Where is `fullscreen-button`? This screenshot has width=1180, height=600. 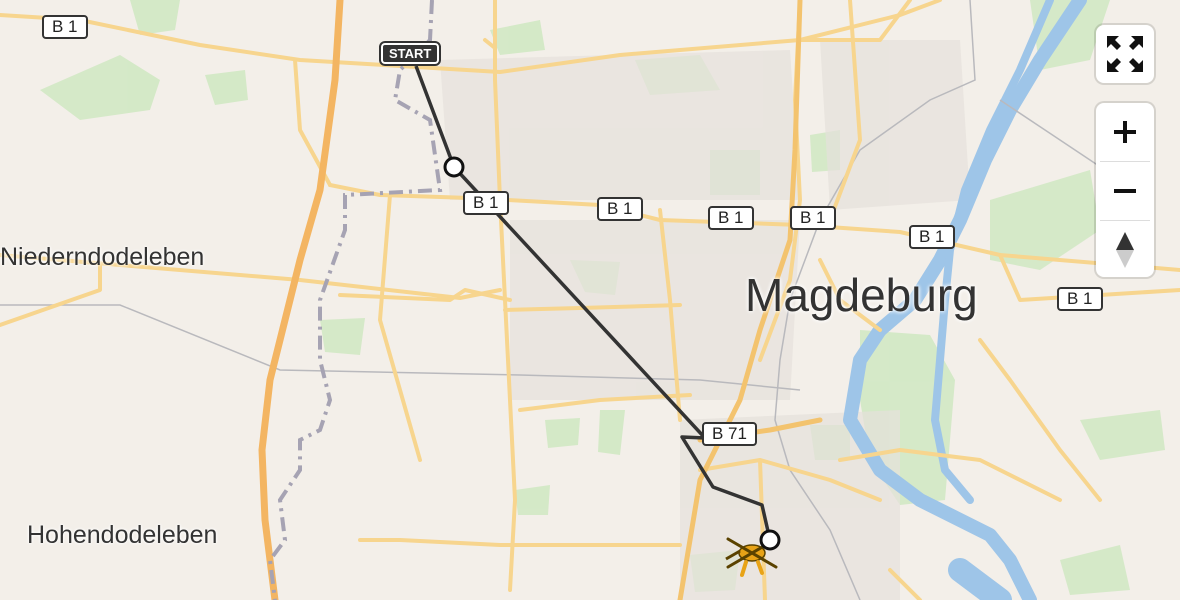 fullscreen-button is located at coordinates (1125, 54).